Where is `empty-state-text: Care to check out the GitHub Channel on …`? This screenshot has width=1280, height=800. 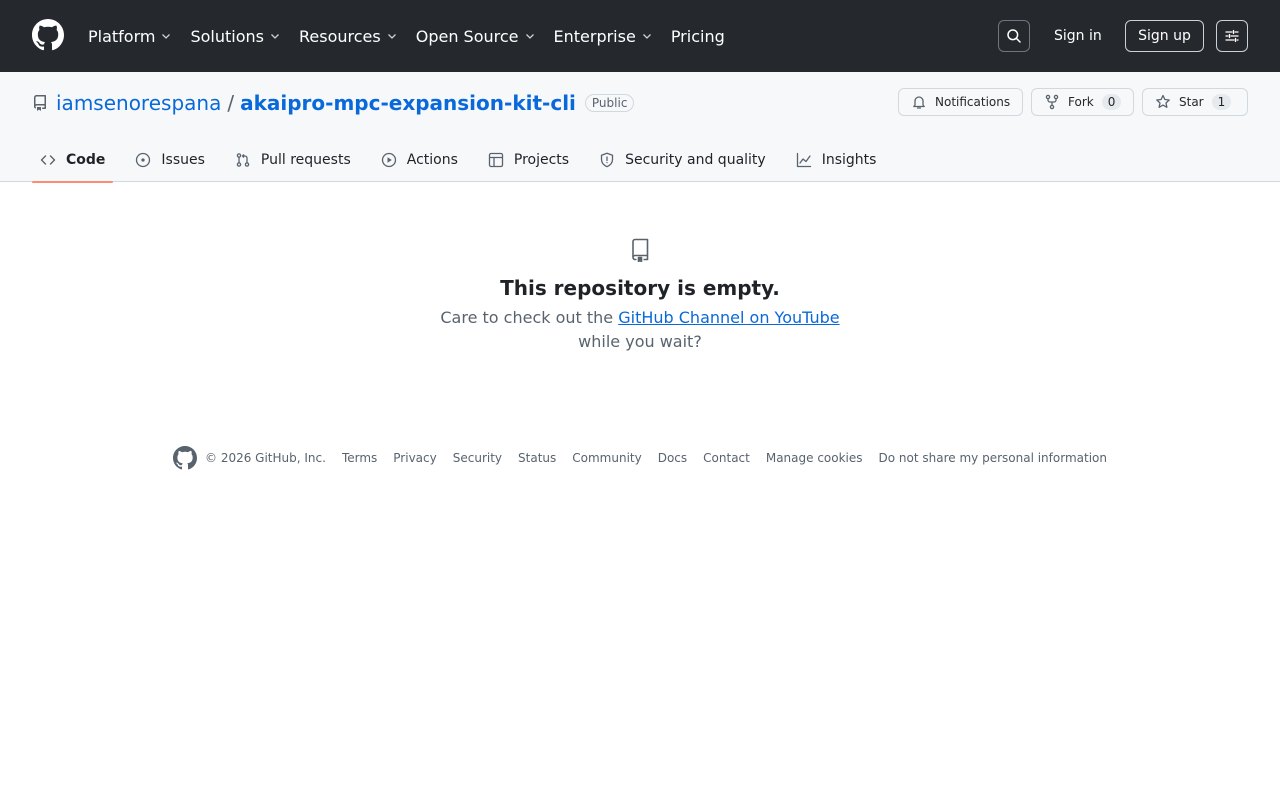
empty-state-text: Care to check out the GitHub Channel on … is located at coordinates (640, 317).